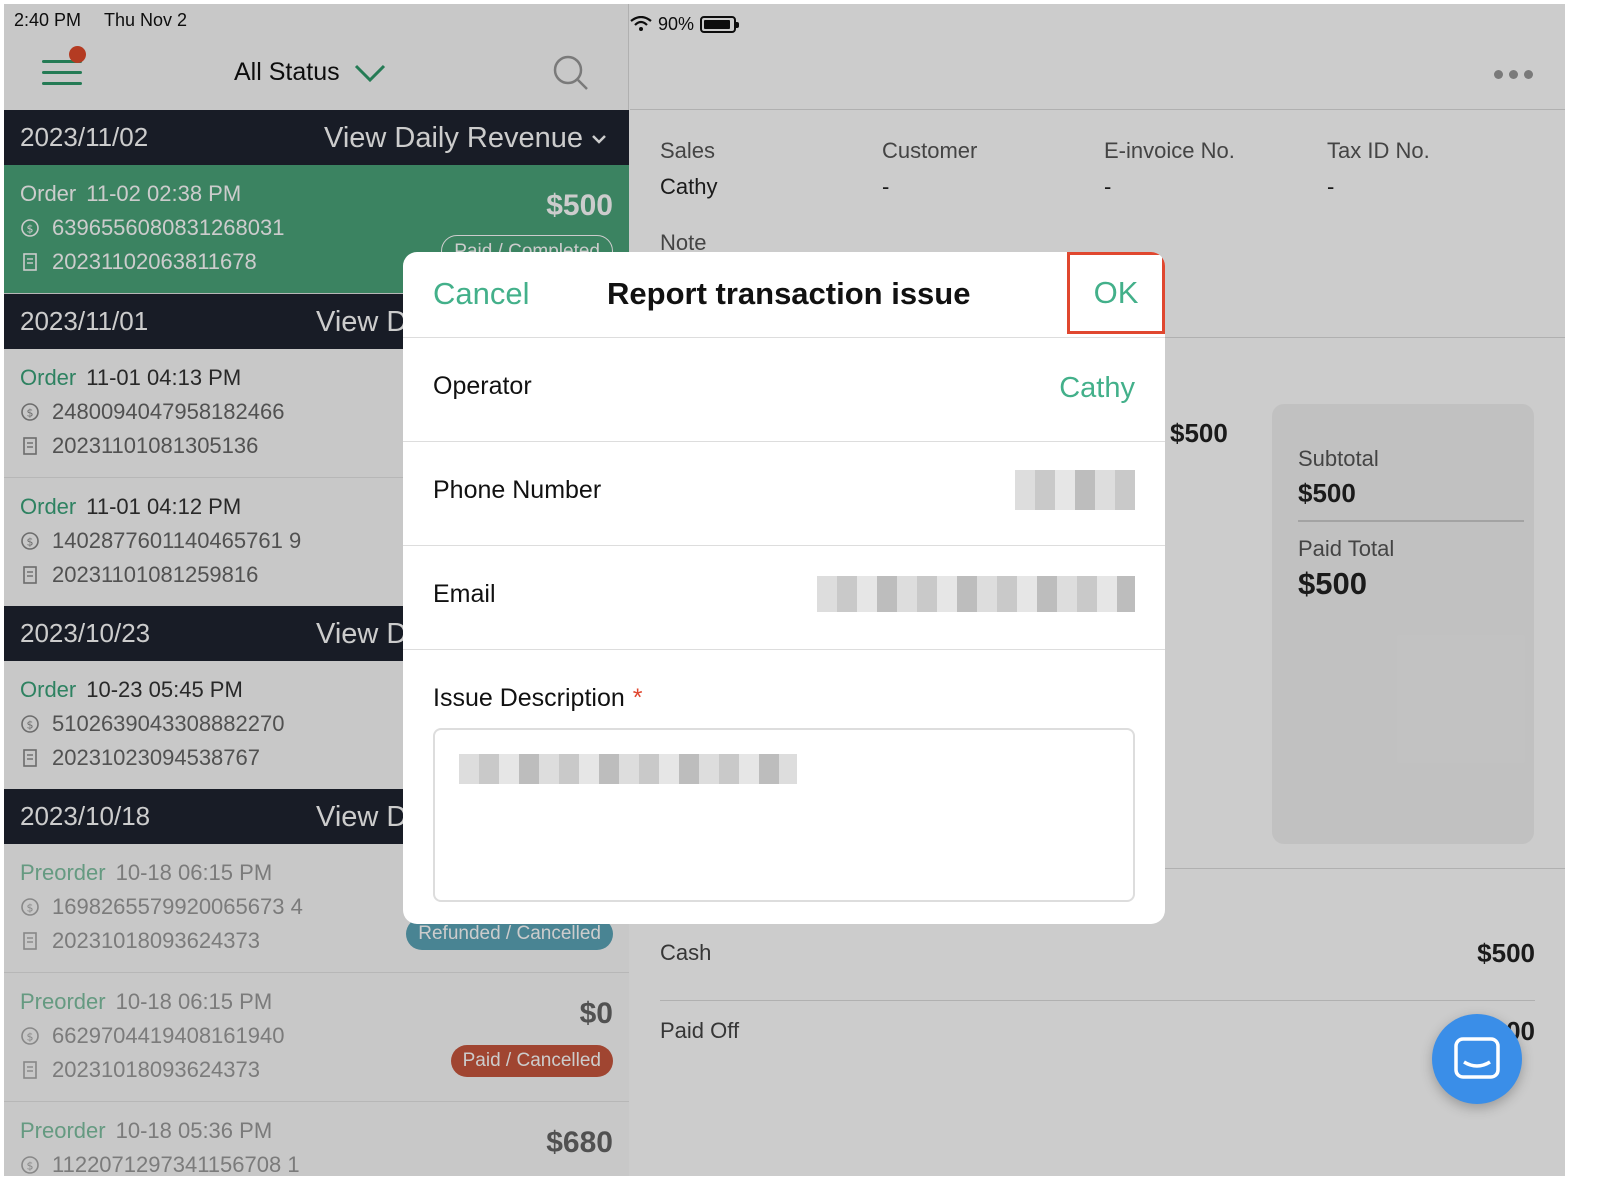  What do you see at coordinates (784, 494) in the screenshot?
I see `phone-row: Phone Number` at bounding box center [784, 494].